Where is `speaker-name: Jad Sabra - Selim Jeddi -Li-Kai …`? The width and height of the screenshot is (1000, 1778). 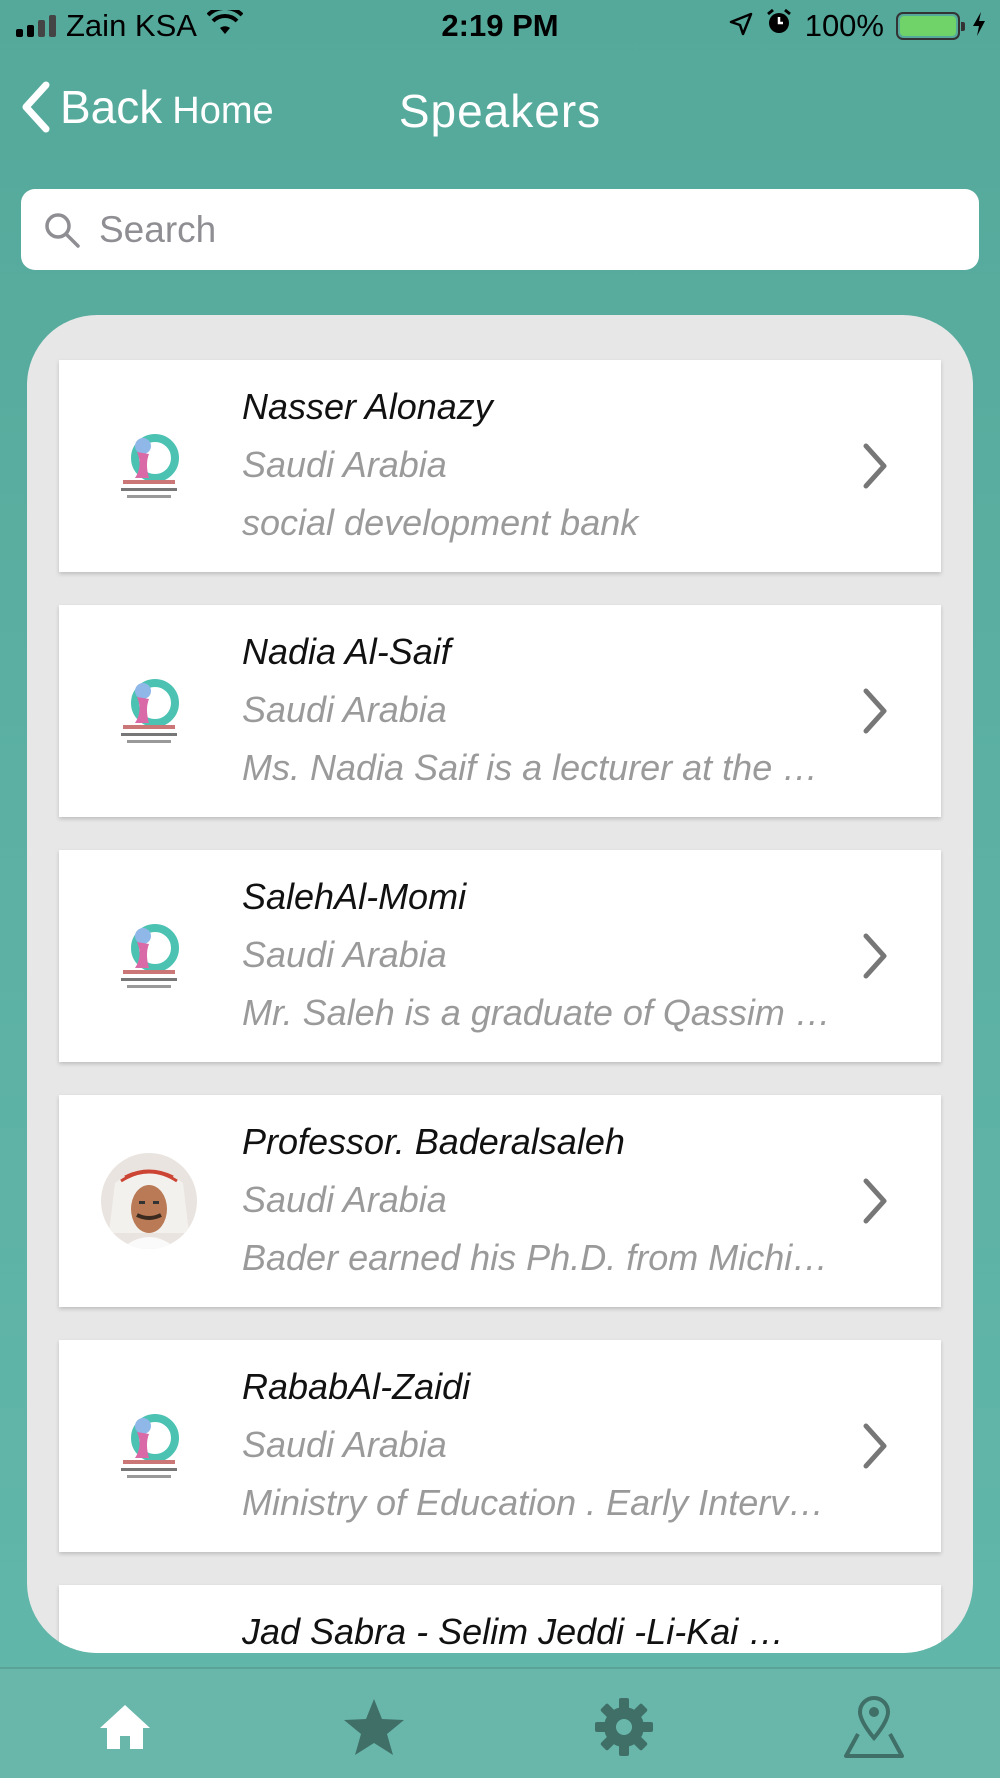
speaker-name: Jad Sabra - Selim Jeddi -Li-Kai … is located at coordinates (513, 1631).